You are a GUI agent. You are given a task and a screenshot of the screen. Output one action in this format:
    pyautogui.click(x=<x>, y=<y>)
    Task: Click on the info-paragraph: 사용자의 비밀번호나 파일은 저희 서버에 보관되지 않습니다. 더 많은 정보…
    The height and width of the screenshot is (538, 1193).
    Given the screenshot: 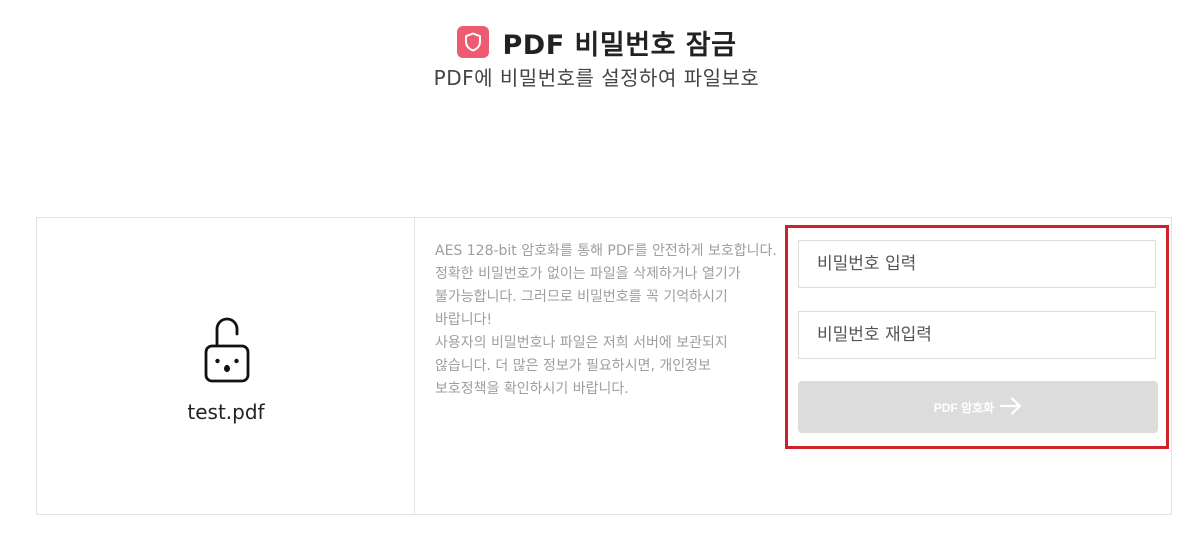 What is the action you would take?
    pyautogui.click(x=581, y=366)
    